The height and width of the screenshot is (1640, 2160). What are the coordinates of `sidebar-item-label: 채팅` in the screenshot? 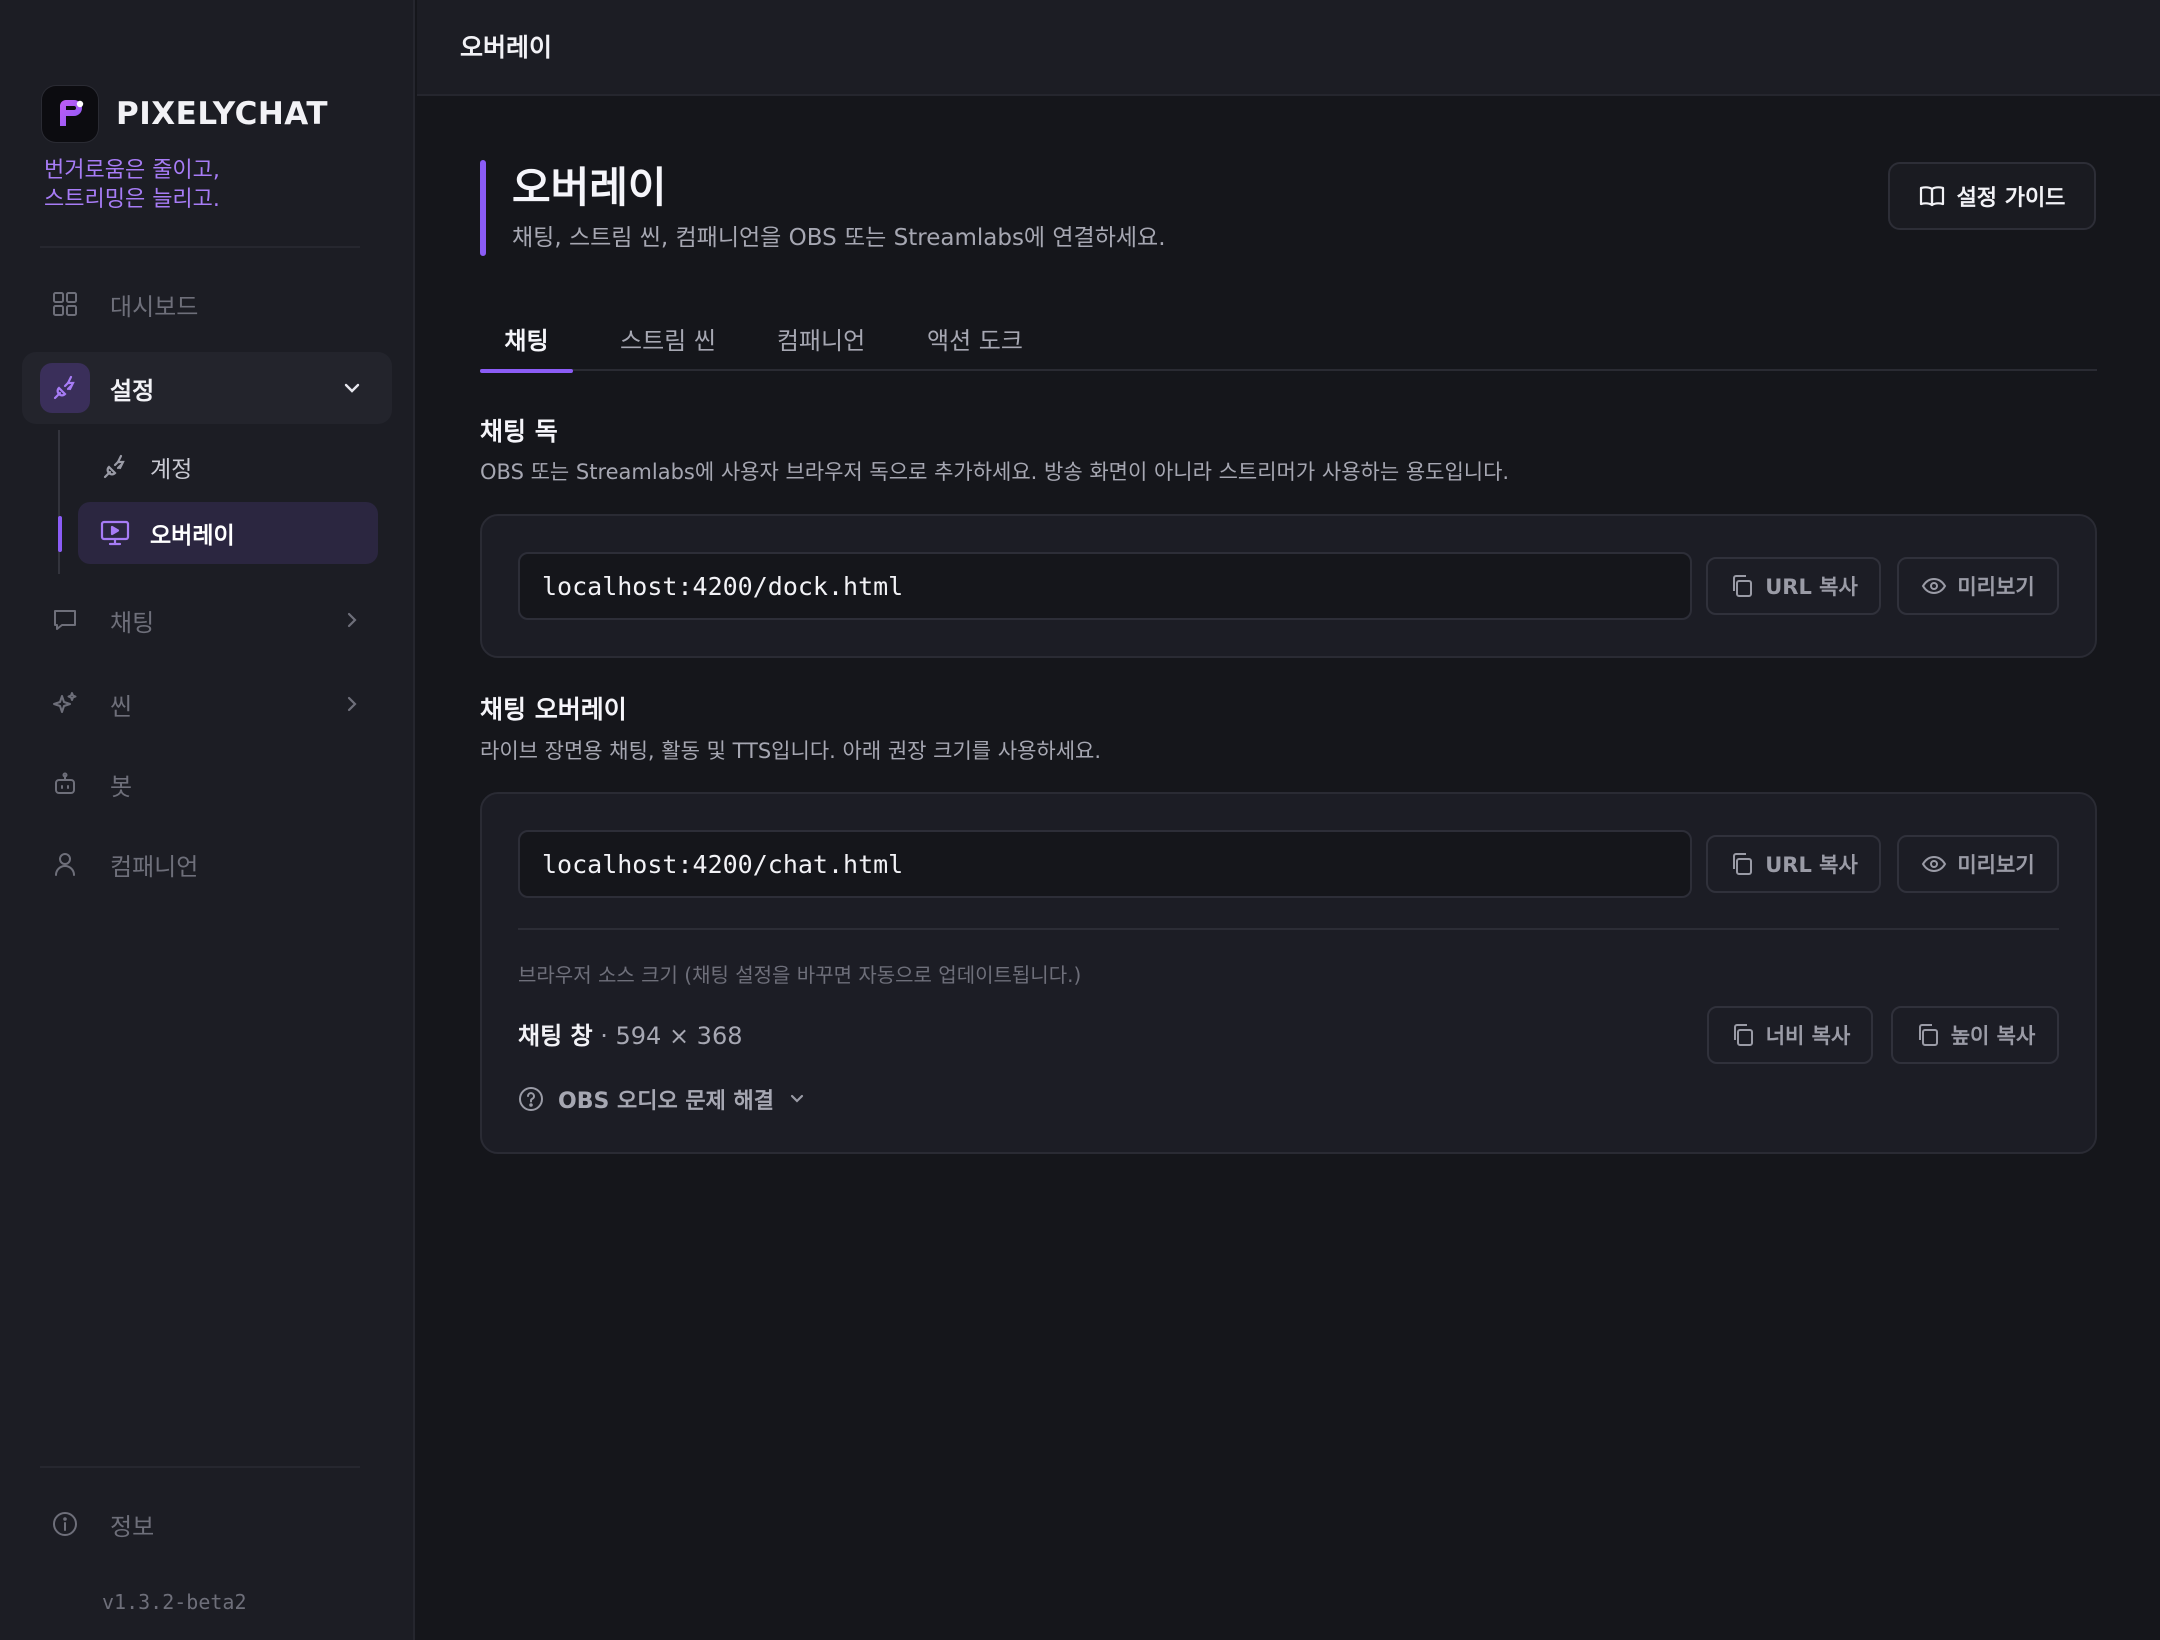 It's located at (132, 622).